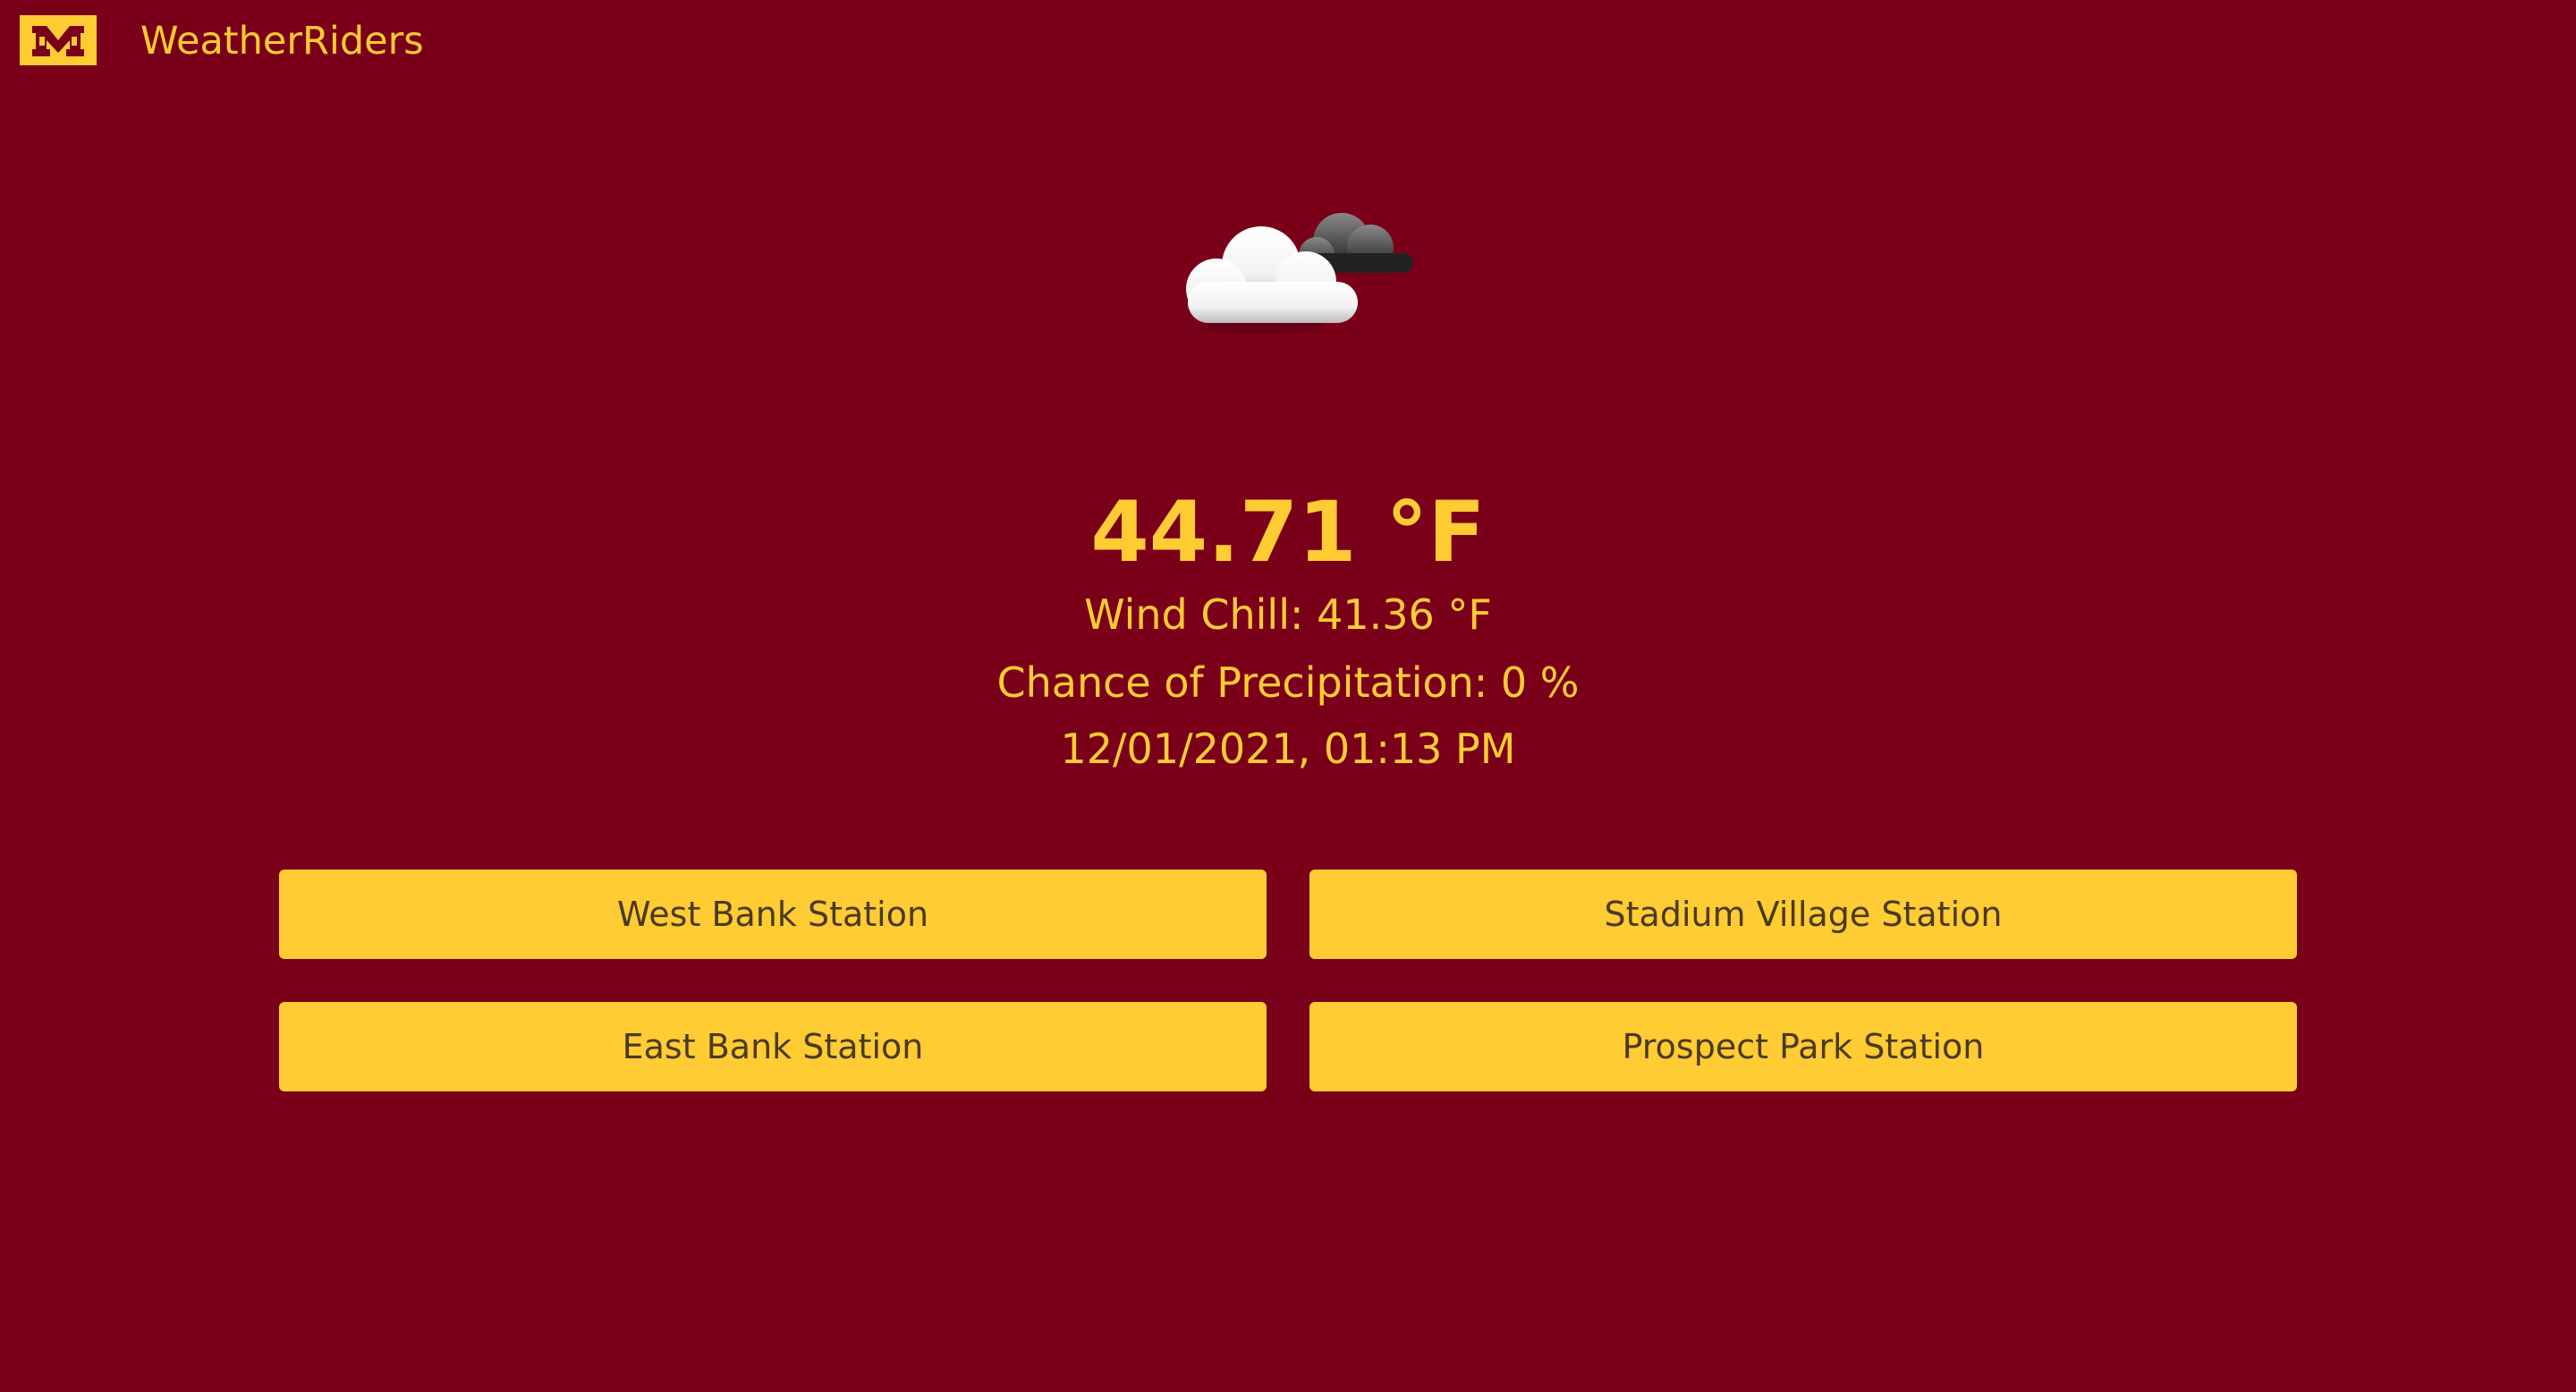 Image resolution: width=2576 pixels, height=1392 pixels. I want to click on precipitation-text: Chance of Precipitation: 0 %, so click(1288, 682).